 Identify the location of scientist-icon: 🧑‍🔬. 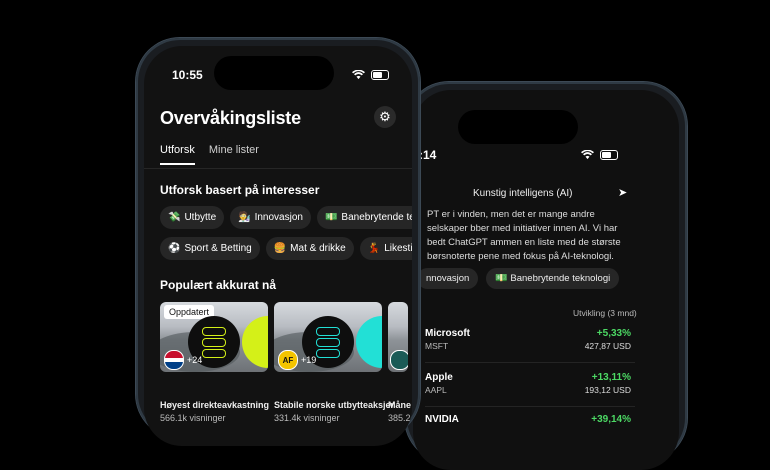
(244, 217).